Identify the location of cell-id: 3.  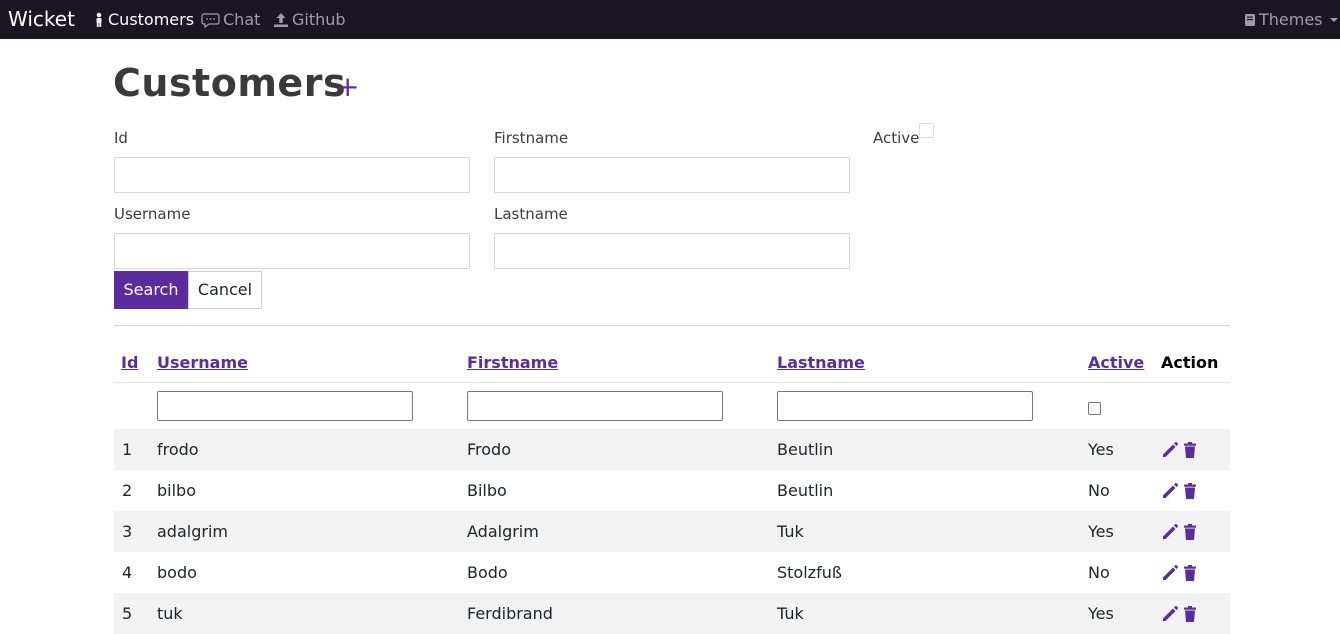
(127, 531).